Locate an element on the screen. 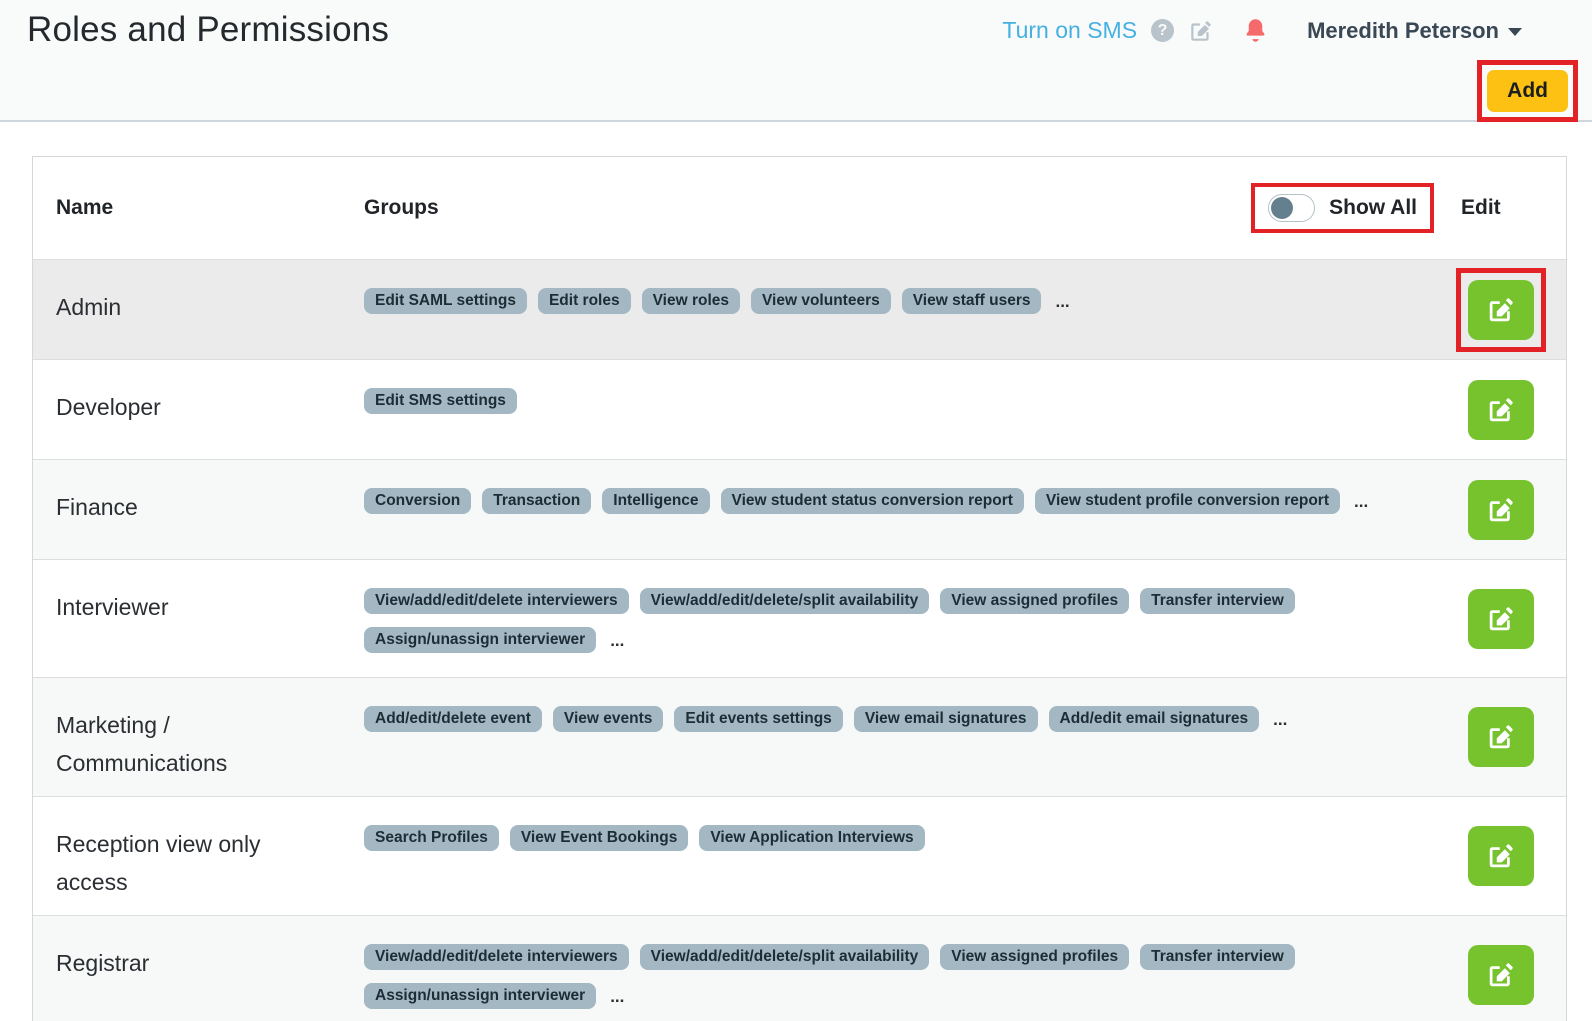 The width and height of the screenshot is (1592, 1021). table-header-row: Name Groups Show All Edit is located at coordinates (799, 208).